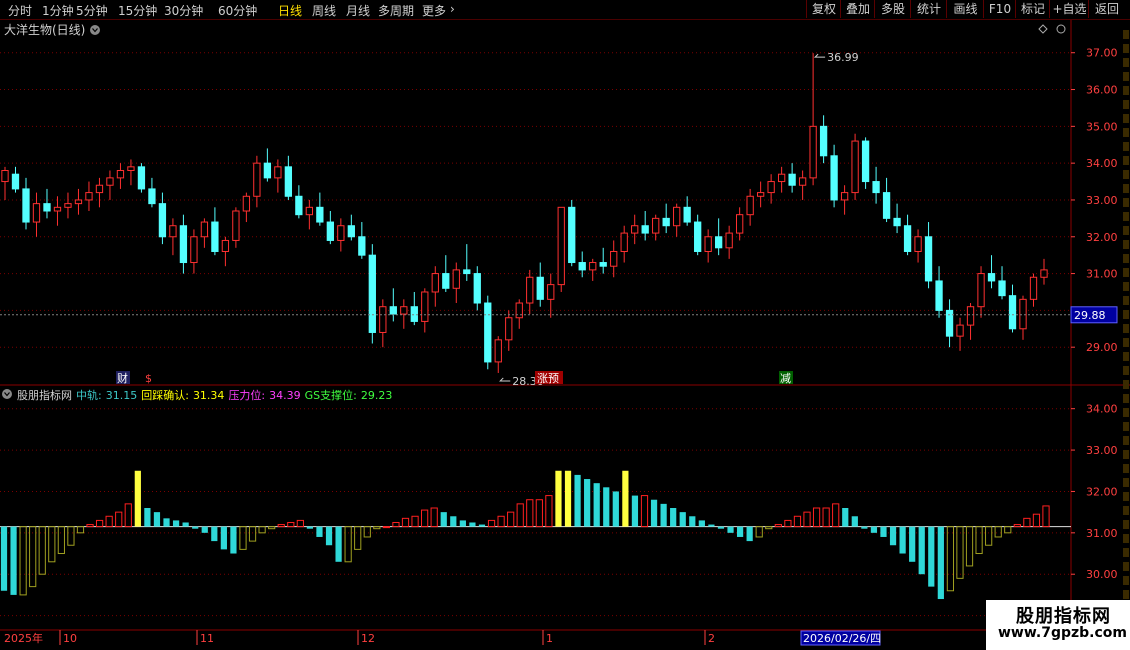 The width and height of the screenshot is (1130, 650). Describe the element at coordinates (548, 378) in the screenshot. I see `event-label-rise: 涨预` at that location.